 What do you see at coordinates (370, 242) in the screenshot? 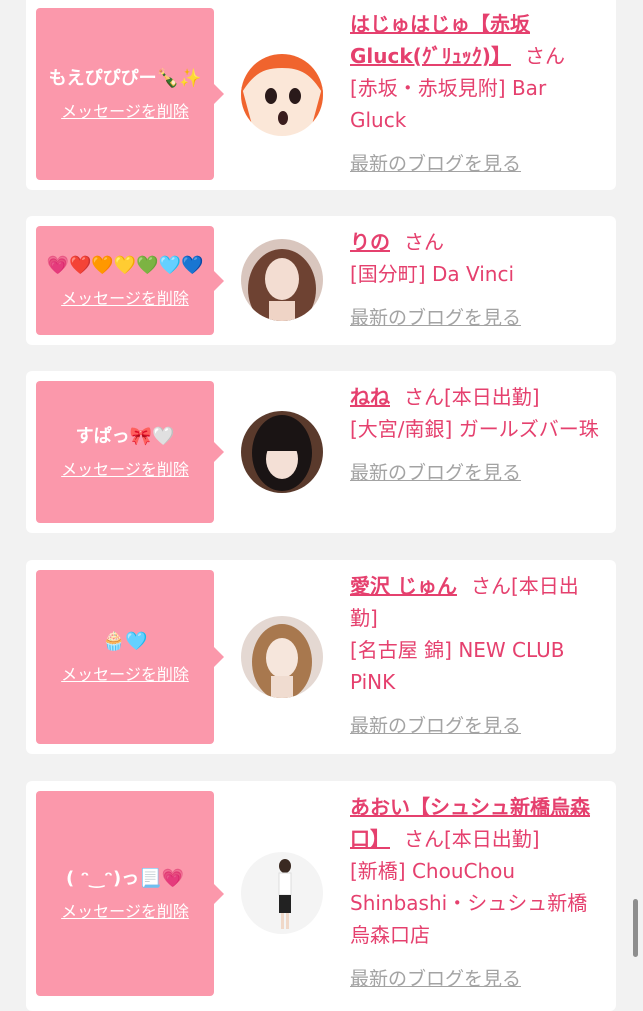
I see `member-name-link: りの` at bounding box center [370, 242].